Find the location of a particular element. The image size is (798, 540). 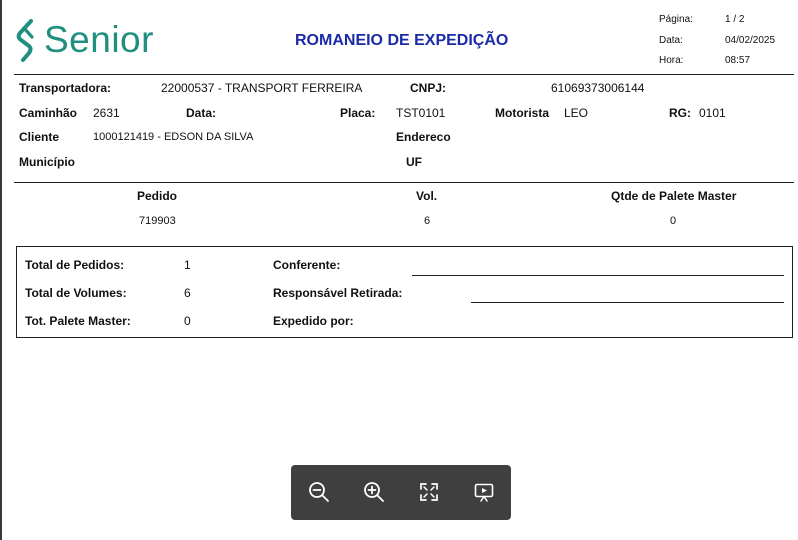

date-value: 04/02/2025 is located at coordinates (750, 40).